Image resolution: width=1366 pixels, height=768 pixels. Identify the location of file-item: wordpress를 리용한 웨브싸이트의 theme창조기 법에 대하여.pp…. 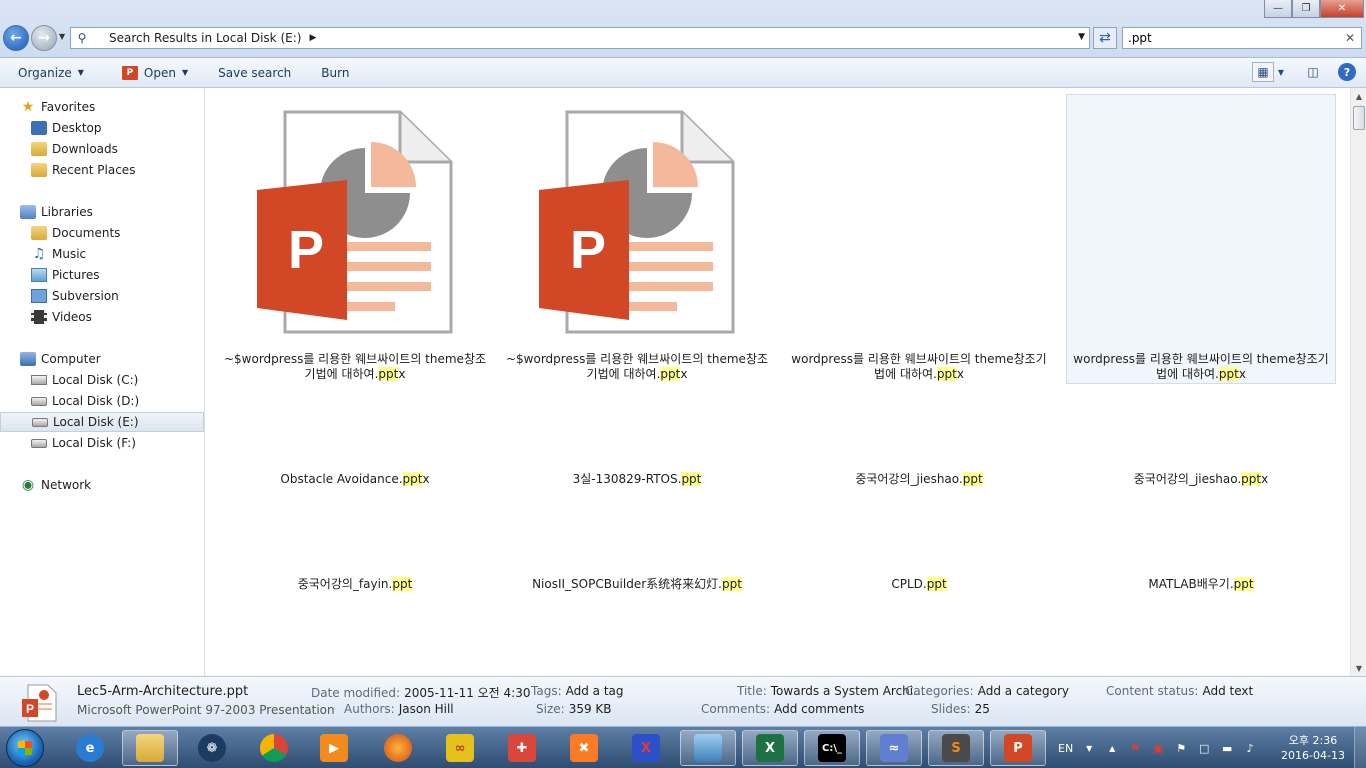
(919, 367).